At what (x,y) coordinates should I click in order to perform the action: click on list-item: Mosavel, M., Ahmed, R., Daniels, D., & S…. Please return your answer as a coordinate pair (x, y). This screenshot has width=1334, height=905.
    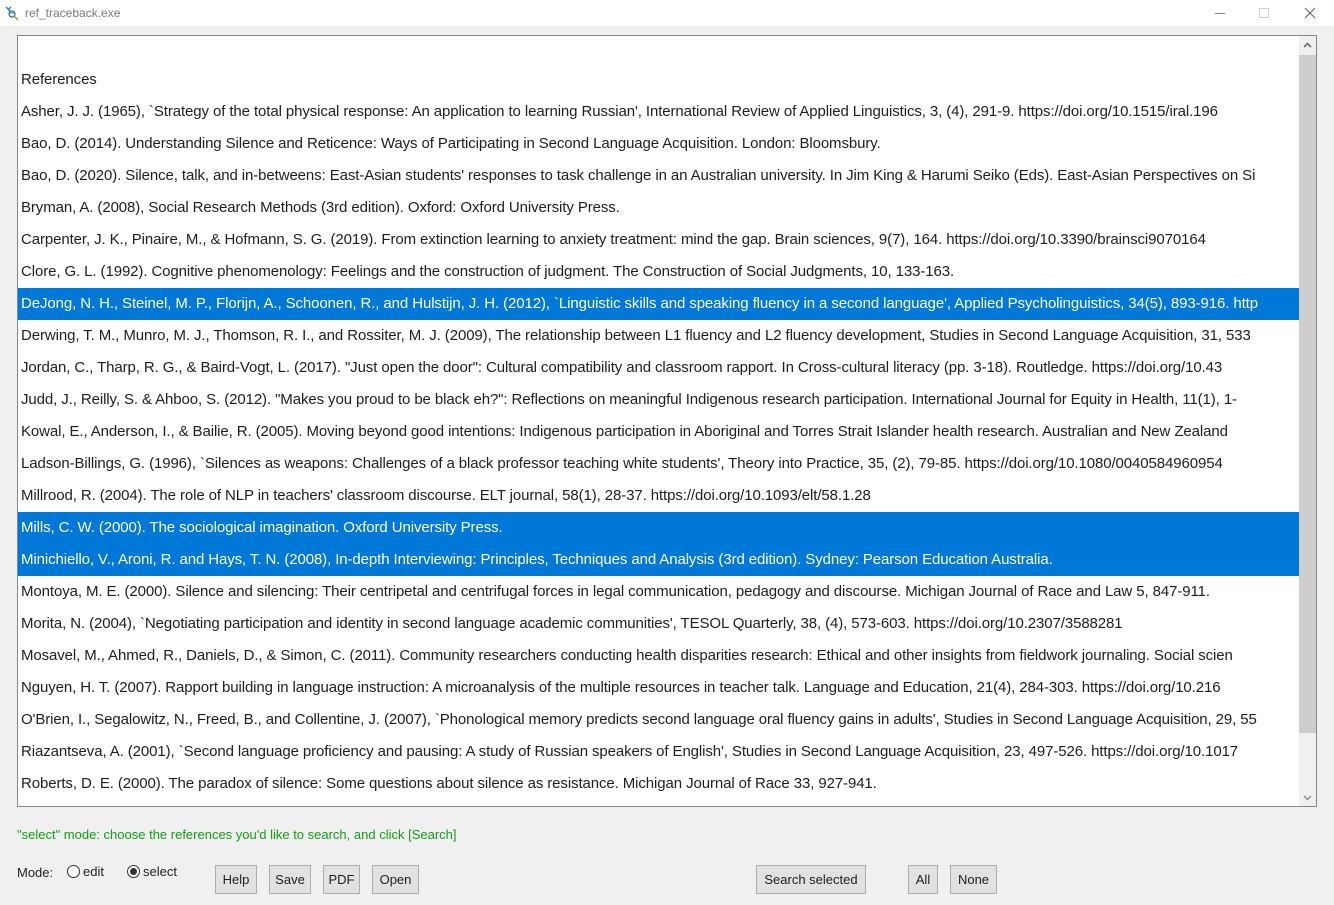
    Looking at the image, I should click on (658, 656).